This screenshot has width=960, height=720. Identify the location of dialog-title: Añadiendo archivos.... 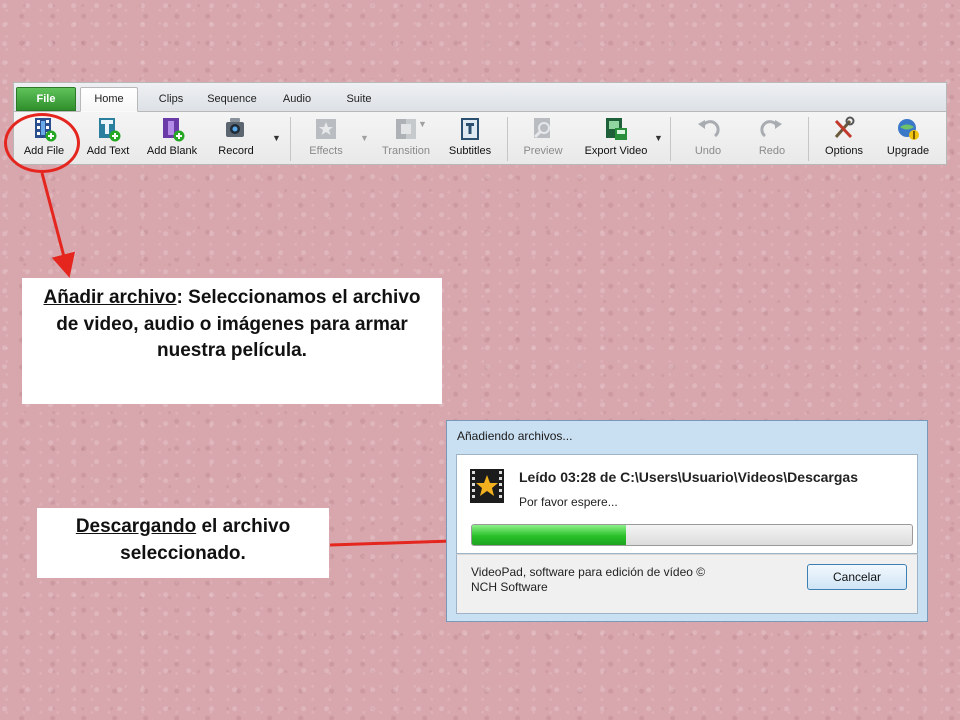
(515, 436).